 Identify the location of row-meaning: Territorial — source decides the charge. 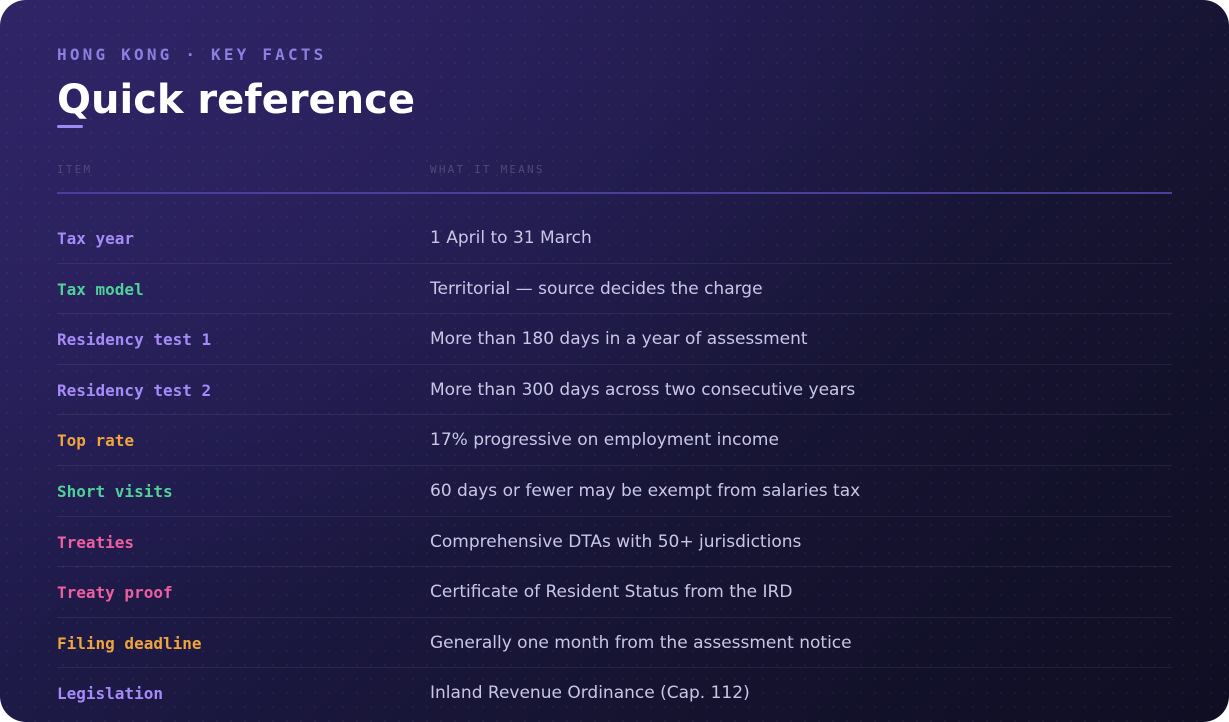
(596, 288).